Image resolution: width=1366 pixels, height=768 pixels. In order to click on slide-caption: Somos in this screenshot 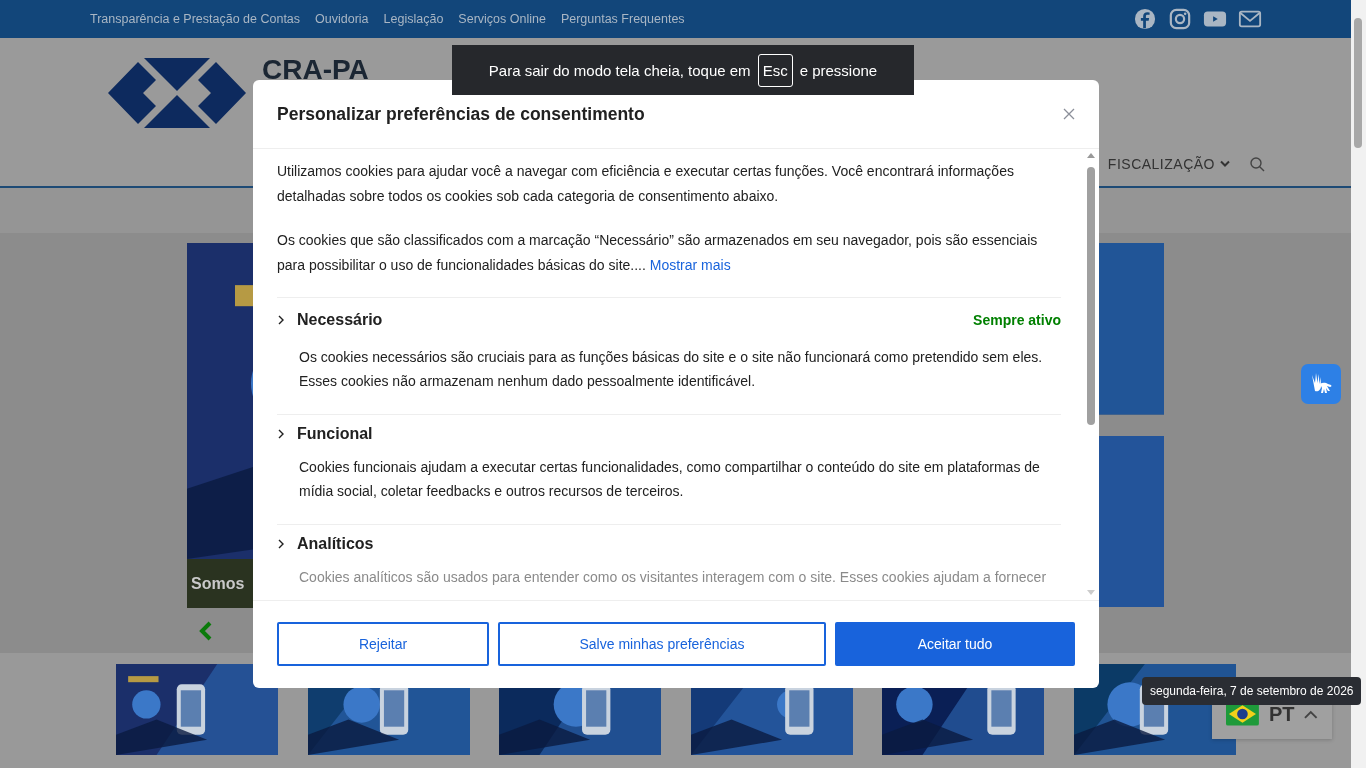, I will do `click(218, 583)`.